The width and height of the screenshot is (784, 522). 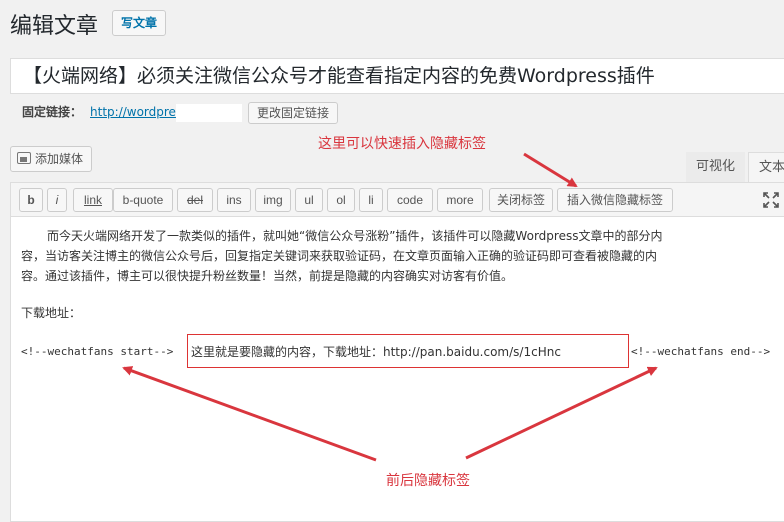 I want to click on download-label: 下载地址：, so click(x=51, y=313).